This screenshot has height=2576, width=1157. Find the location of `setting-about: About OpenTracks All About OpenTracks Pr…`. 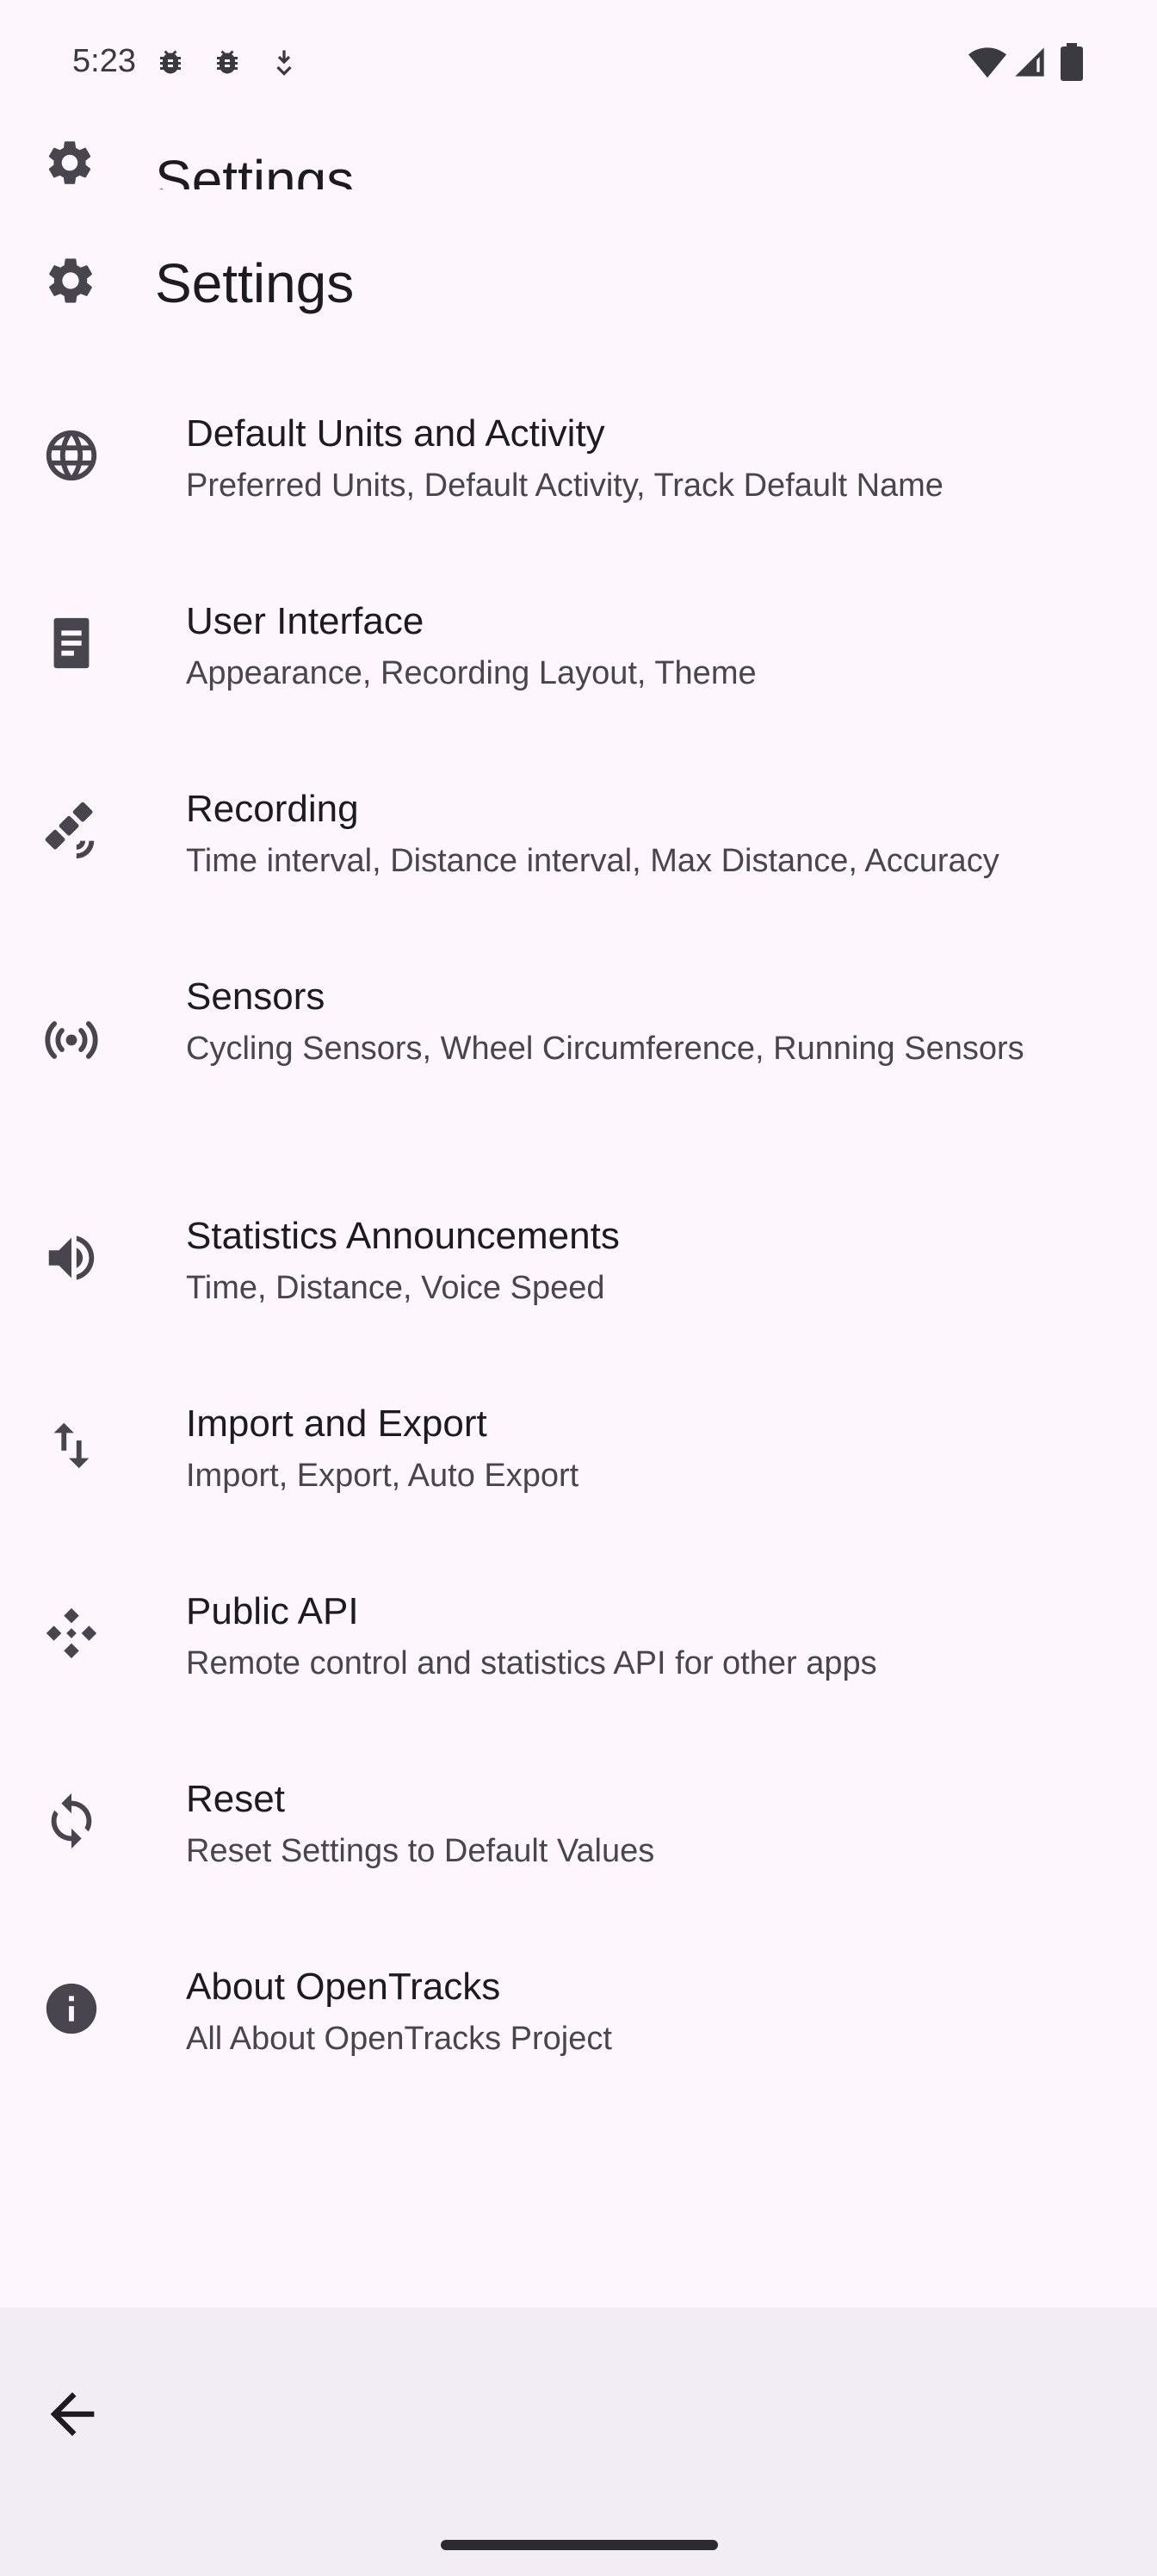

setting-about: About OpenTracks All About OpenTracks Pr… is located at coordinates (579, 2026).